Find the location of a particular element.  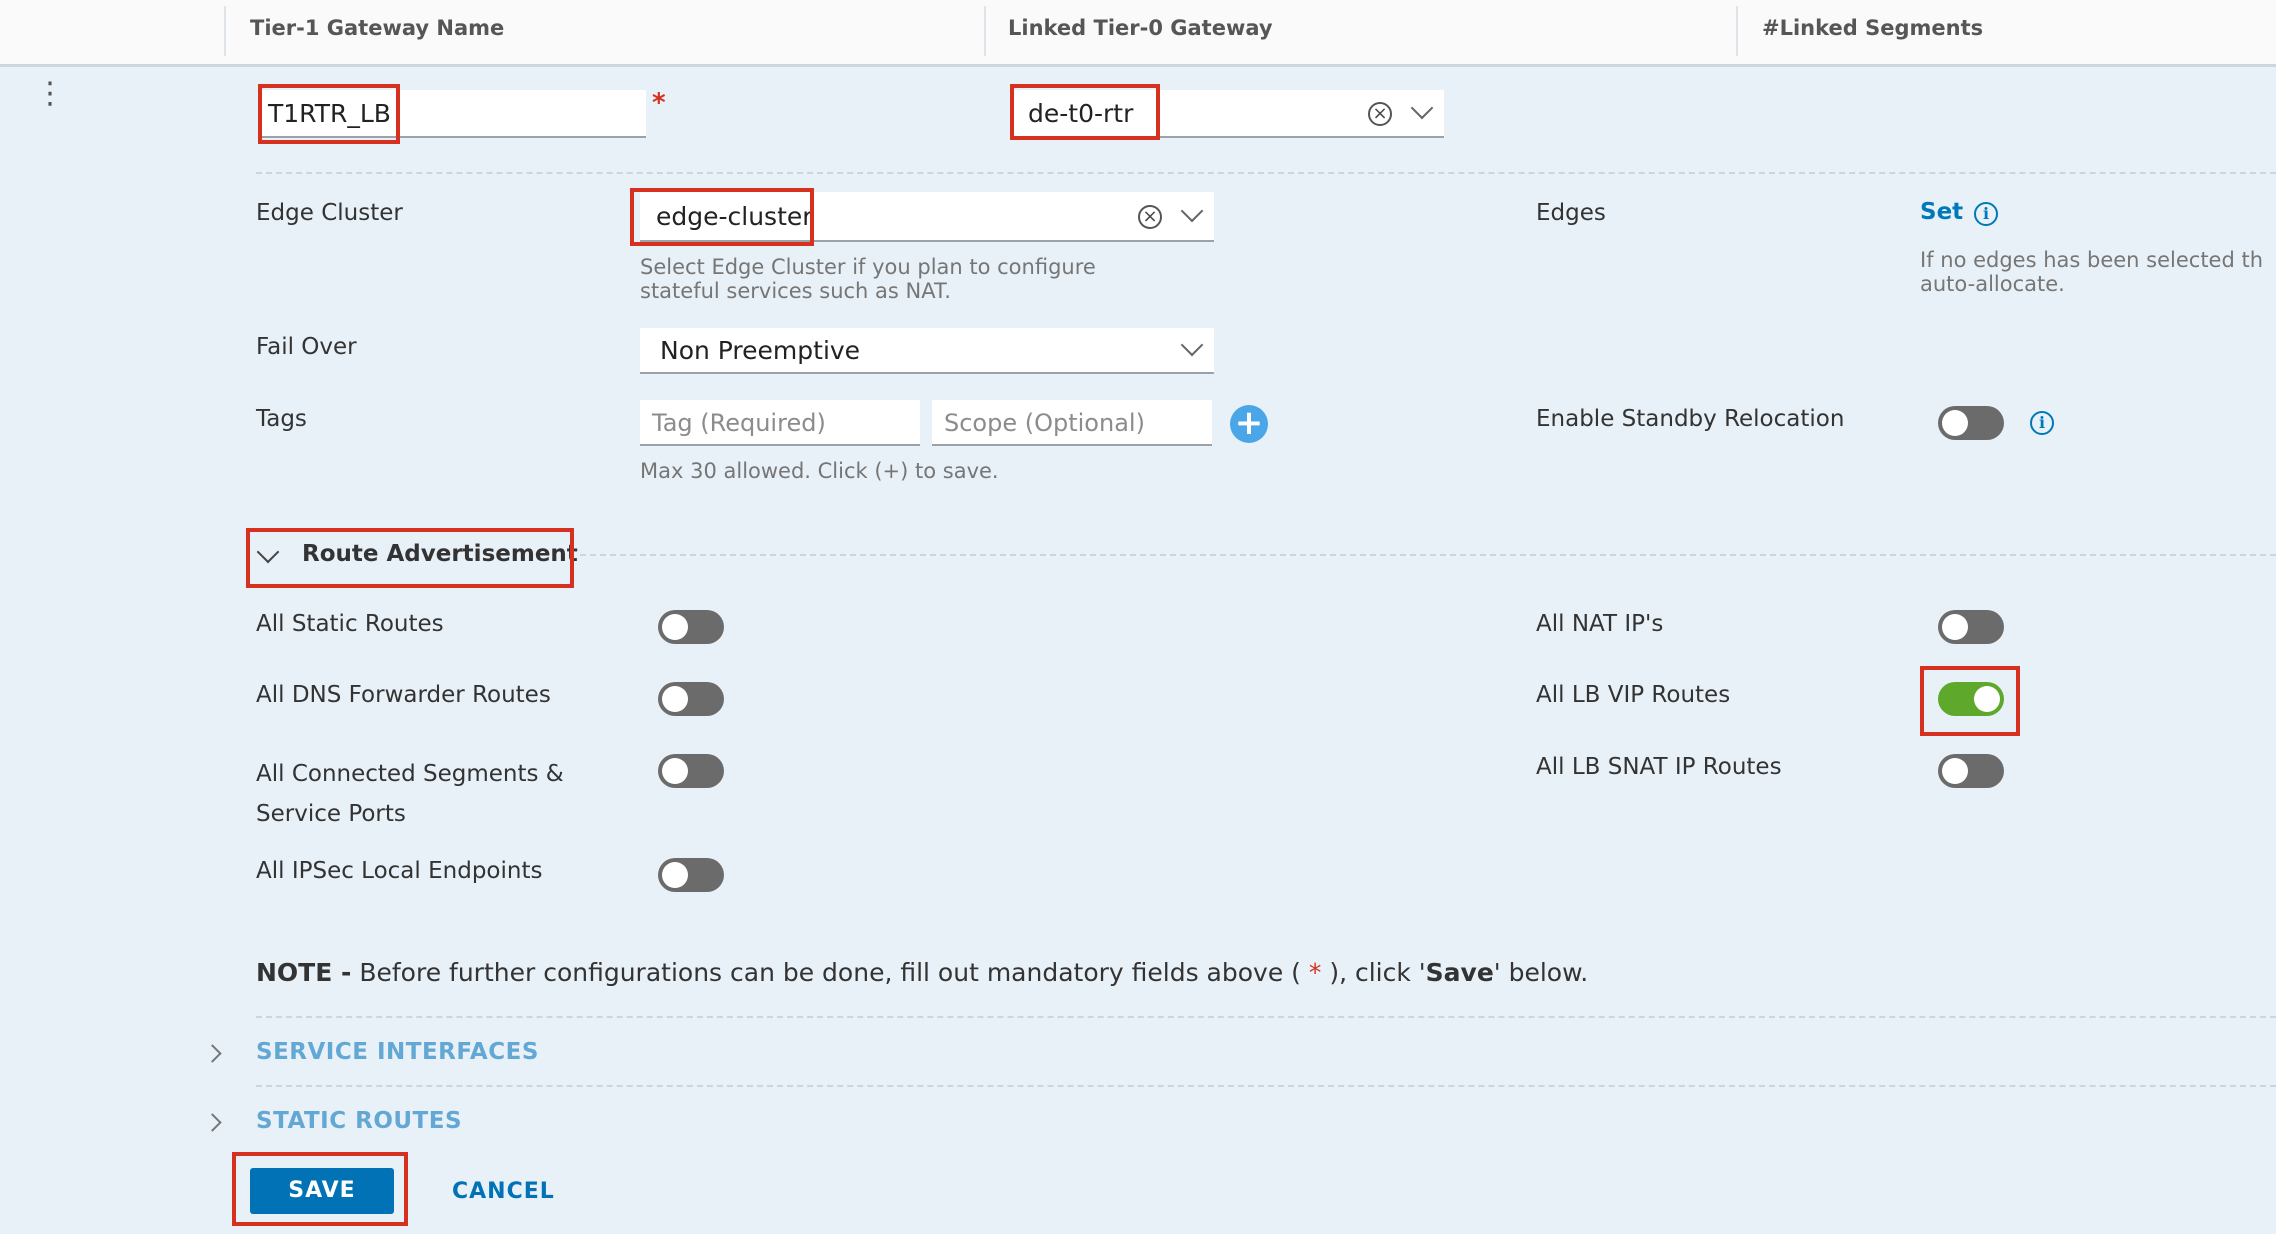

route-nat-ip-label: All NAT IP's is located at coordinates (1600, 624).